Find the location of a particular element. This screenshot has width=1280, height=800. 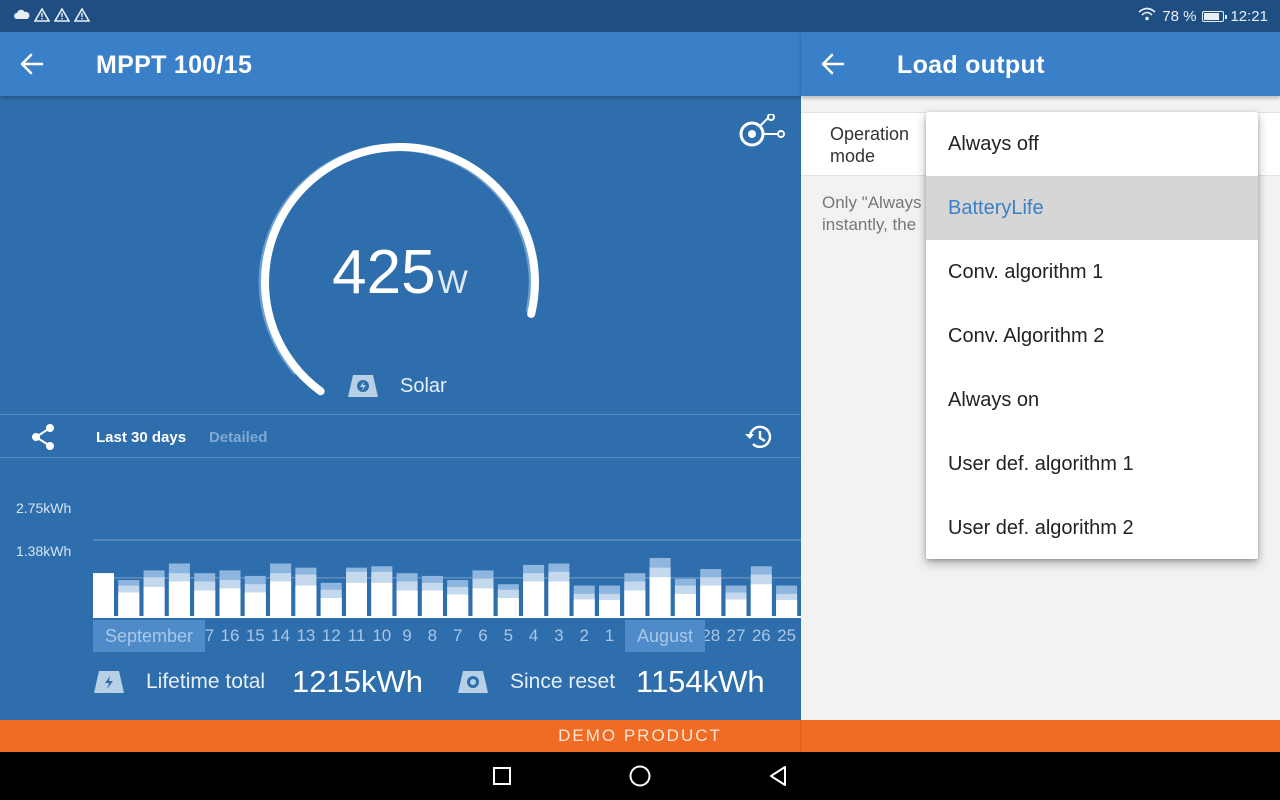

demo-banner-text: DEMO PRODUCT is located at coordinates (640, 735).